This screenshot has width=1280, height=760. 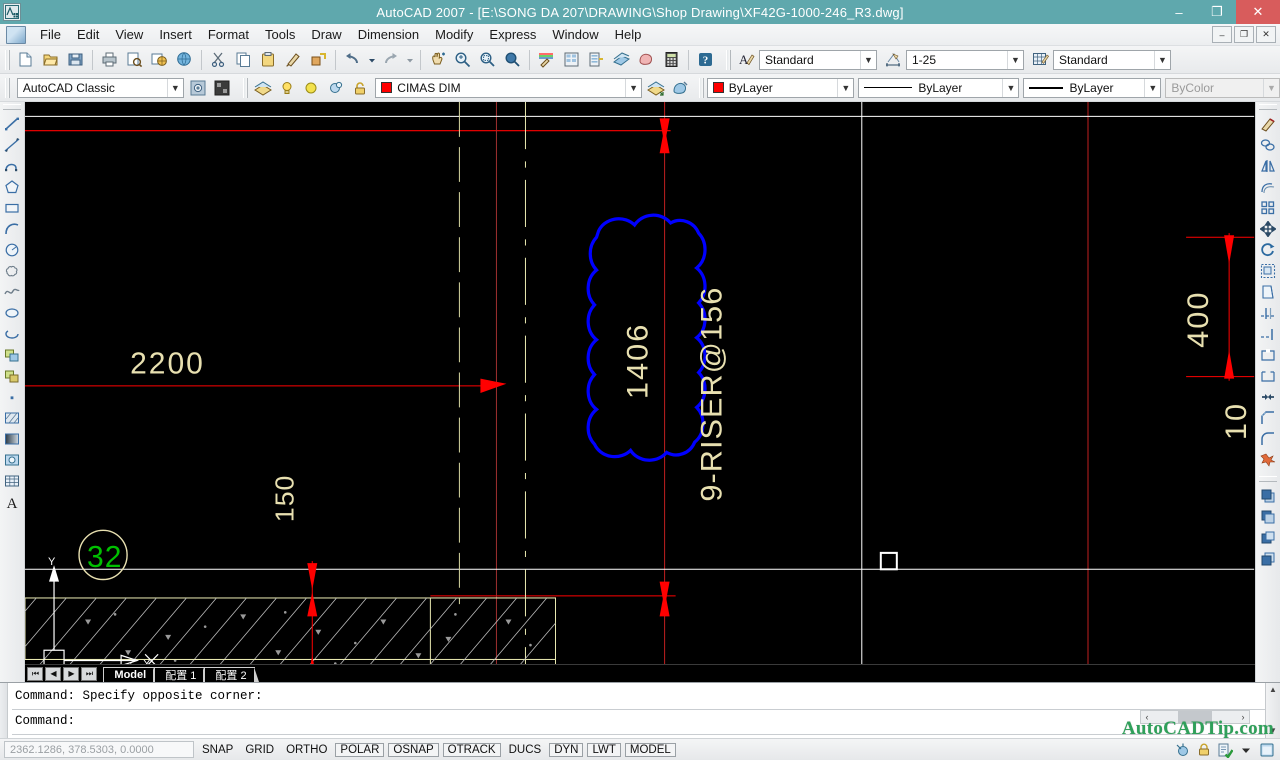 I want to click on multiline-text-icon: A, so click(x=12, y=501).